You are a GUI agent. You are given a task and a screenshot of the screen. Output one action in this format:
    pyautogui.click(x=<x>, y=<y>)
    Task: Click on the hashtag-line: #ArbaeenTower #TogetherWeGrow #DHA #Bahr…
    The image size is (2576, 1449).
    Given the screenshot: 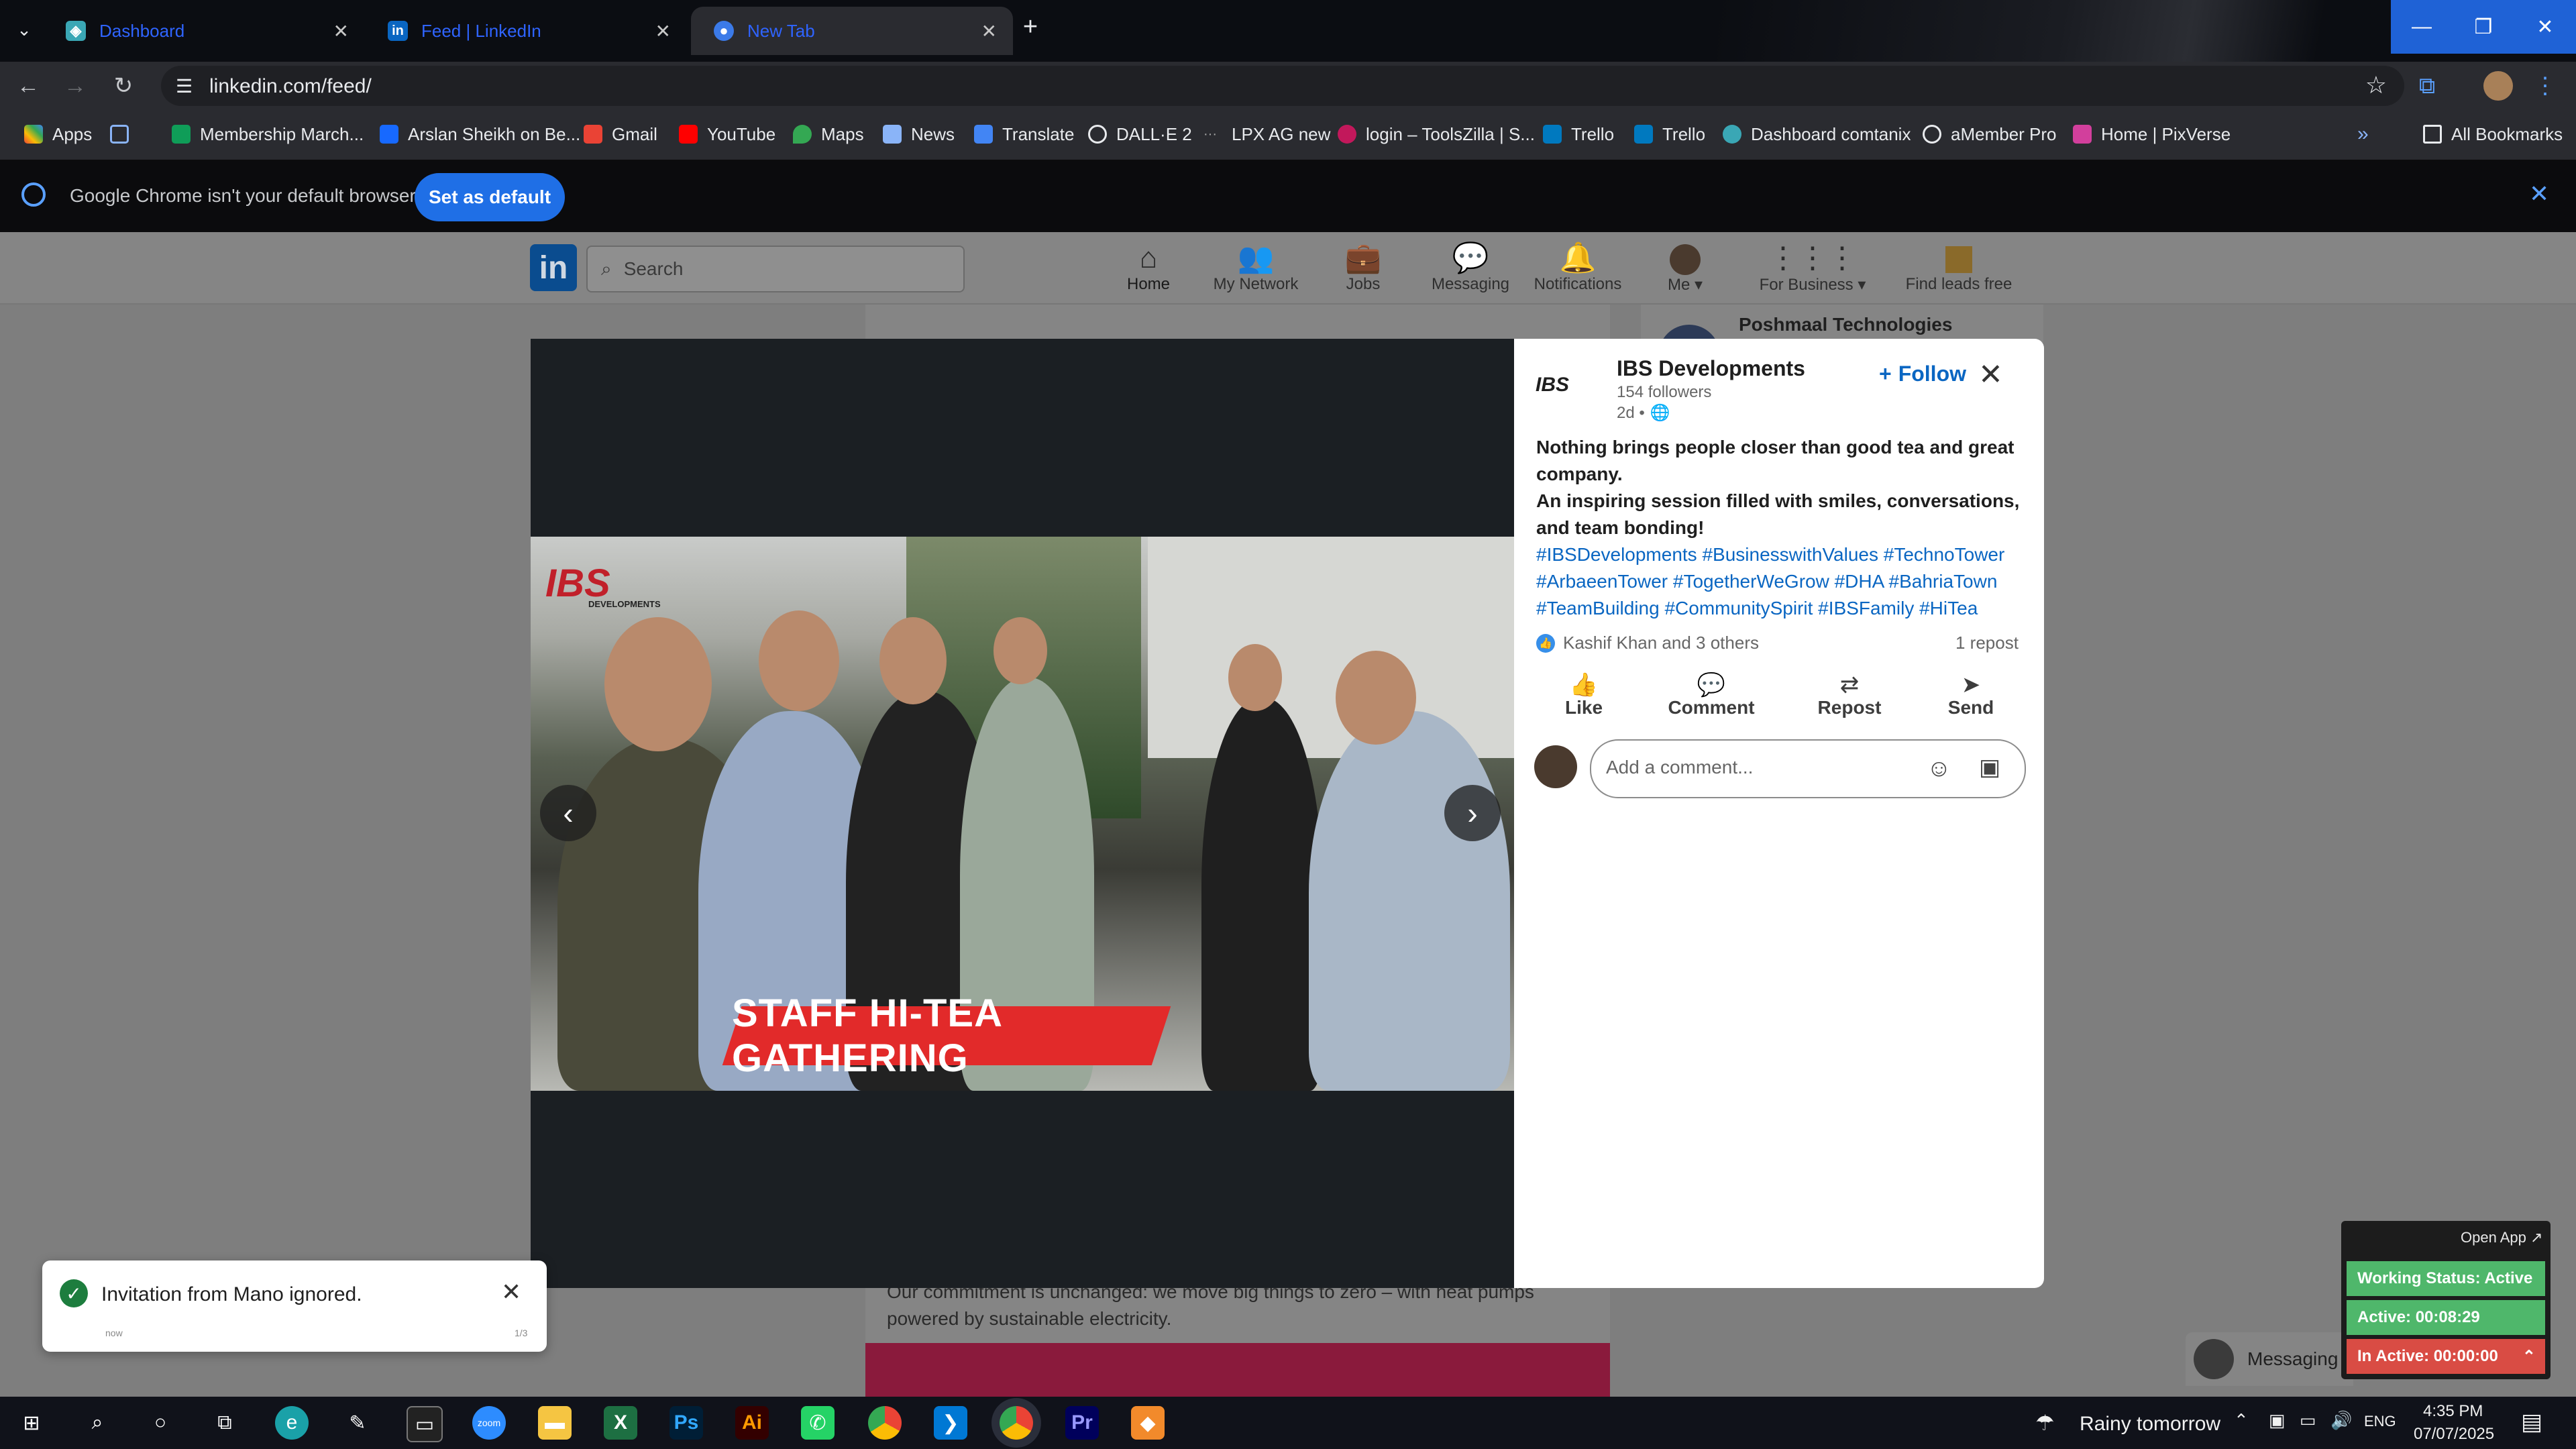 What is the action you would take?
    pyautogui.click(x=1784, y=581)
    